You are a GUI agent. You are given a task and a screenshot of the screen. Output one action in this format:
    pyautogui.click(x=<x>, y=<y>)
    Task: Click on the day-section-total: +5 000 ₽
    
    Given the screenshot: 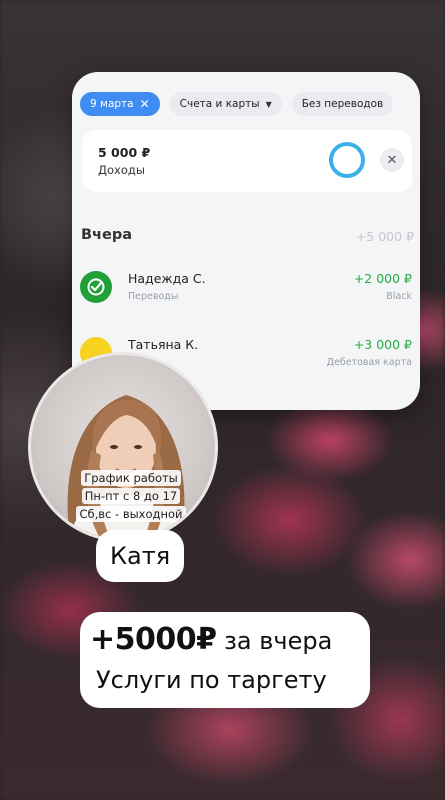 What is the action you would take?
    pyautogui.click(x=384, y=236)
    